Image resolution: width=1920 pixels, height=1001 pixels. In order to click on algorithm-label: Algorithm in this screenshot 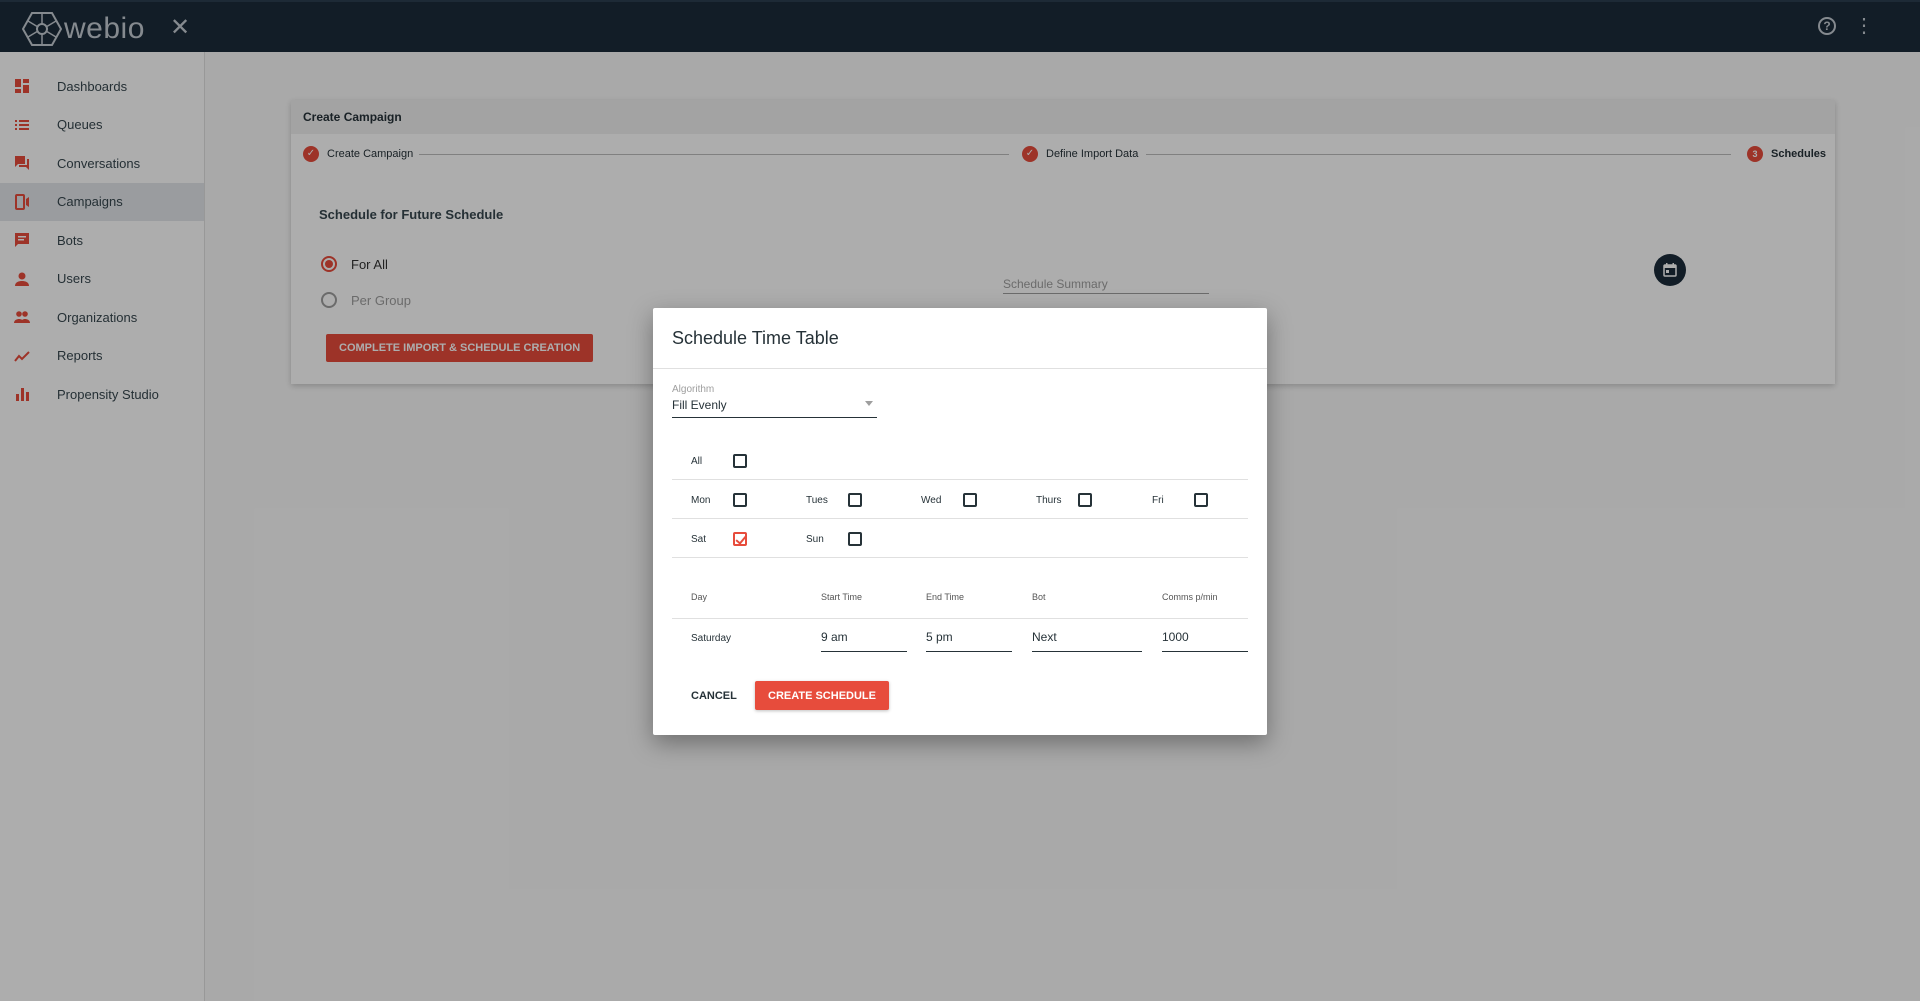, I will do `click(693, 389)`.